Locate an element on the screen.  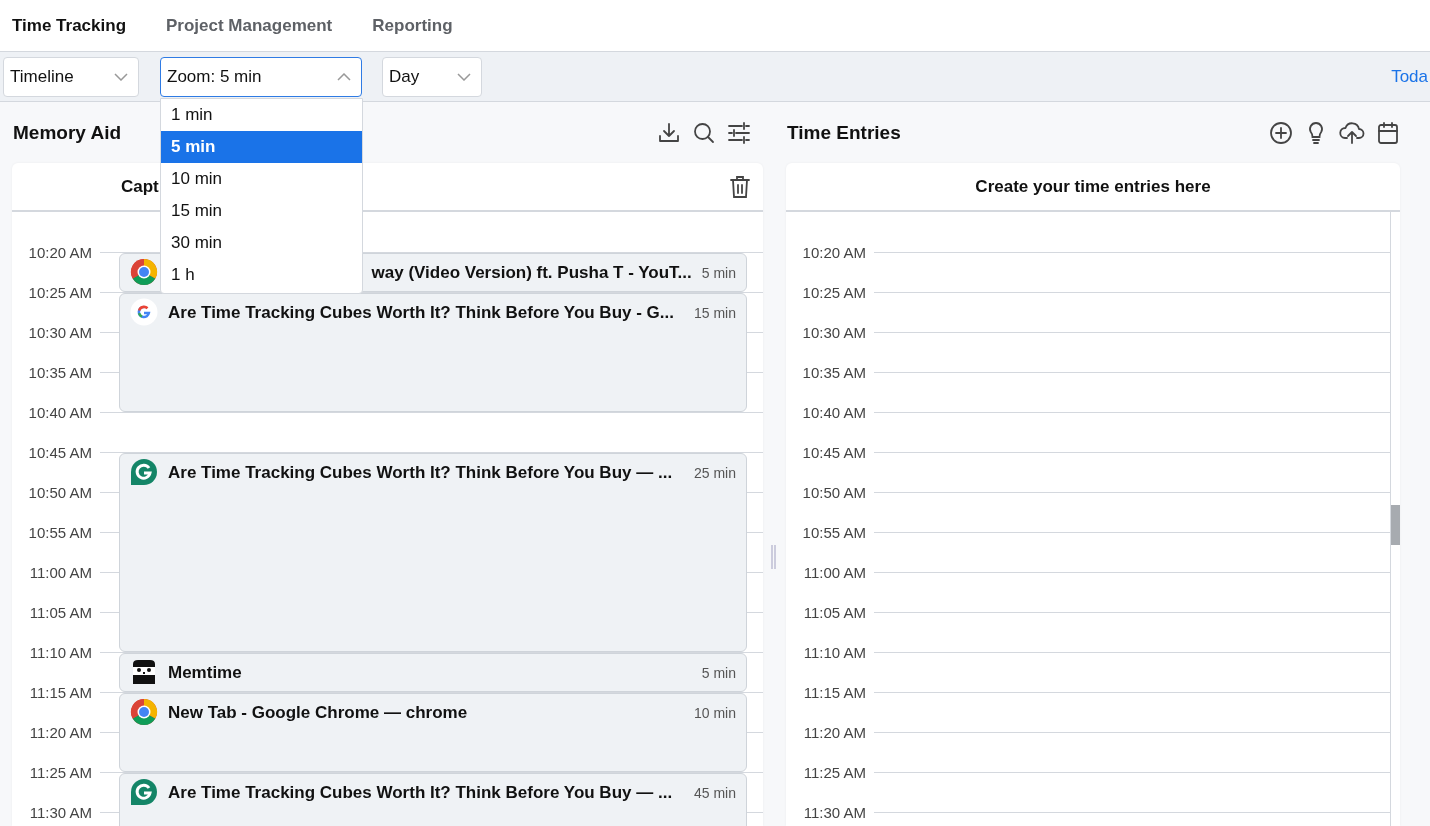
activity-entry: Memtime 5 min is located at coordinates (433, 672).